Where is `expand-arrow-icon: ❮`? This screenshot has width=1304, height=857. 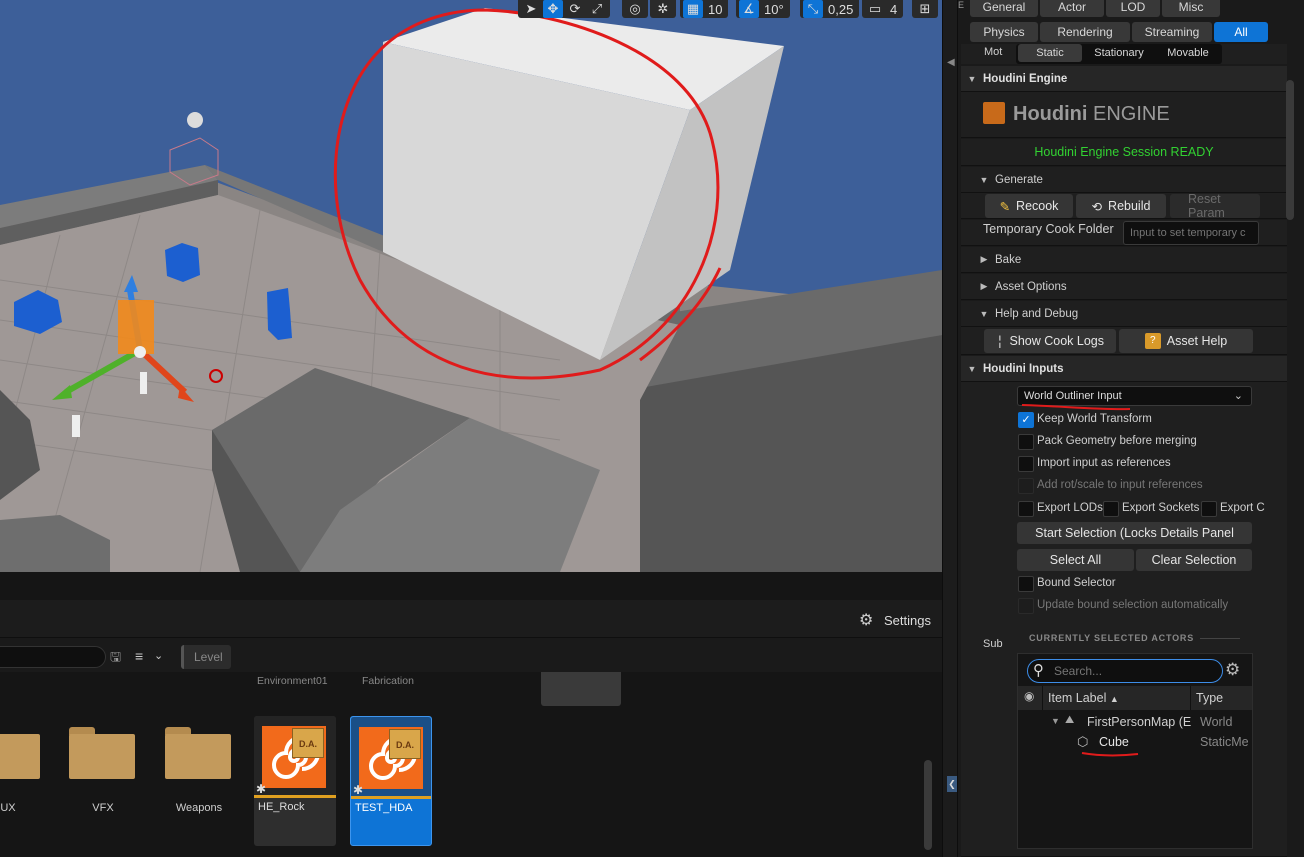
expand-arrow-icon: ❮ is located at coordinates (952, 784).